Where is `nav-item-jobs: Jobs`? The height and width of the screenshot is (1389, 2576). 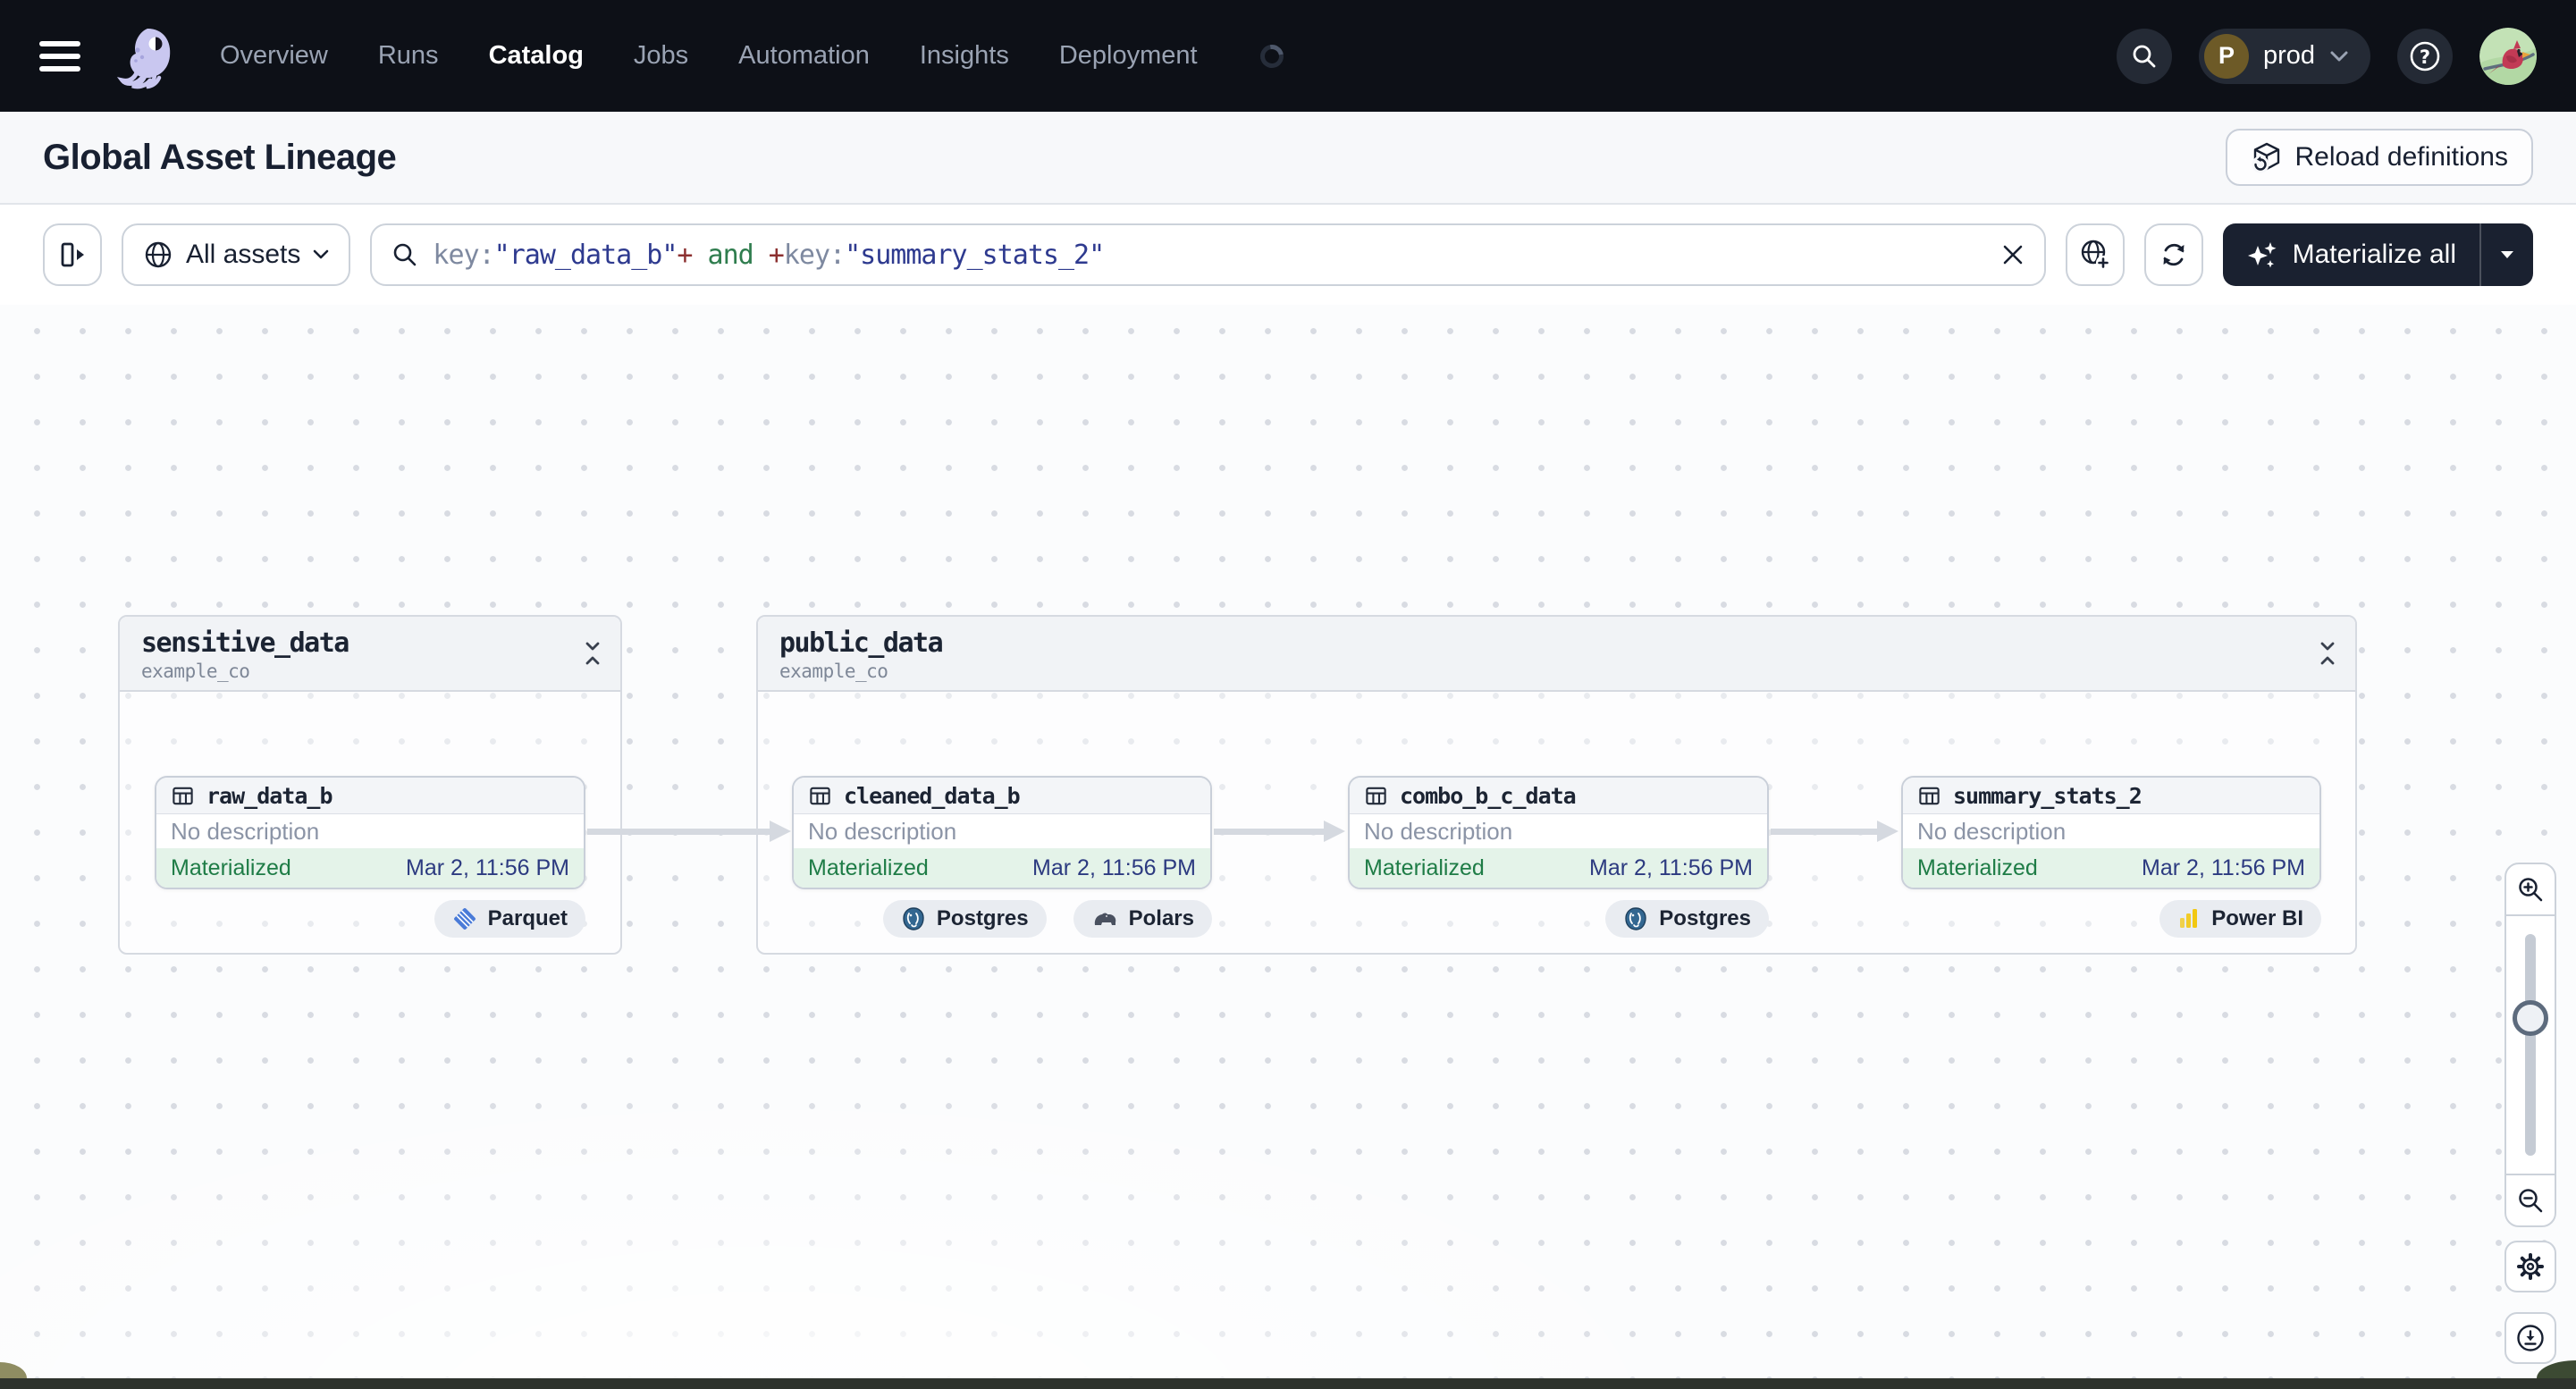 nav-item-jobs: Jobs is located at coordinates (661, 56).